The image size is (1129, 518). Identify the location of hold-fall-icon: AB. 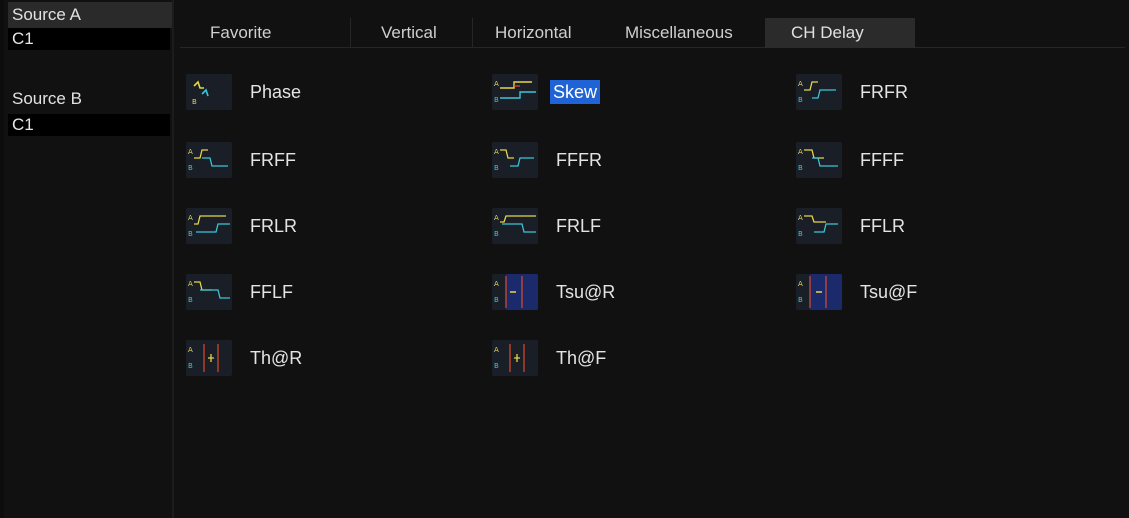
(515, 358).